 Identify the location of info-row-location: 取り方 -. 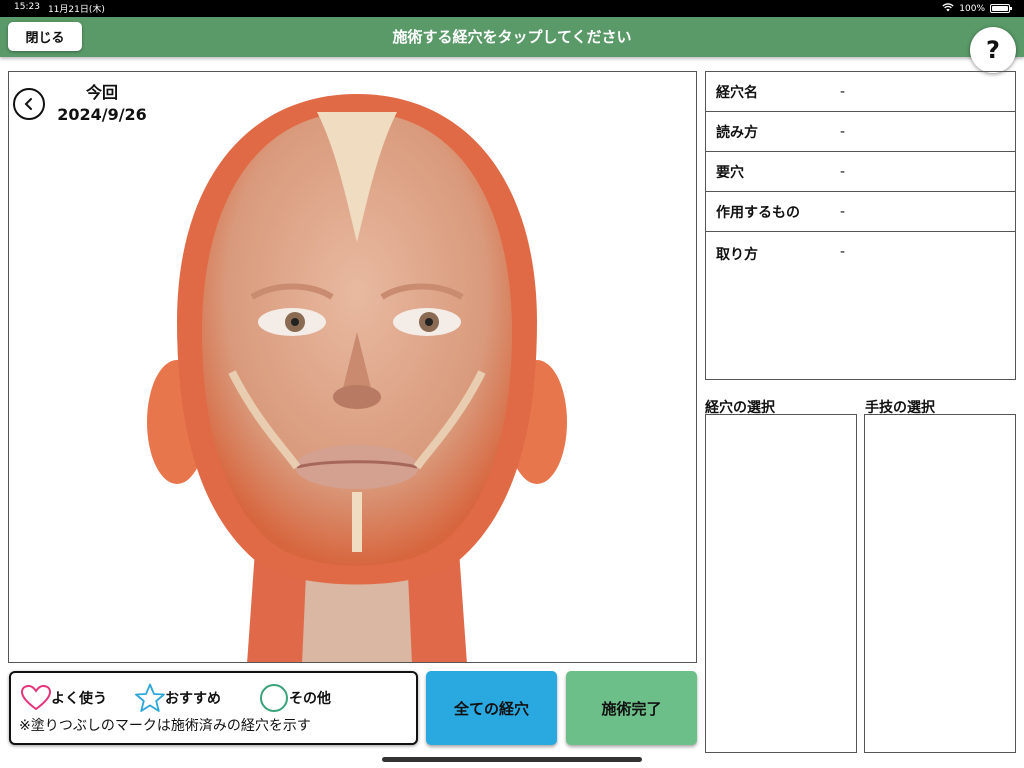
(860, 248).